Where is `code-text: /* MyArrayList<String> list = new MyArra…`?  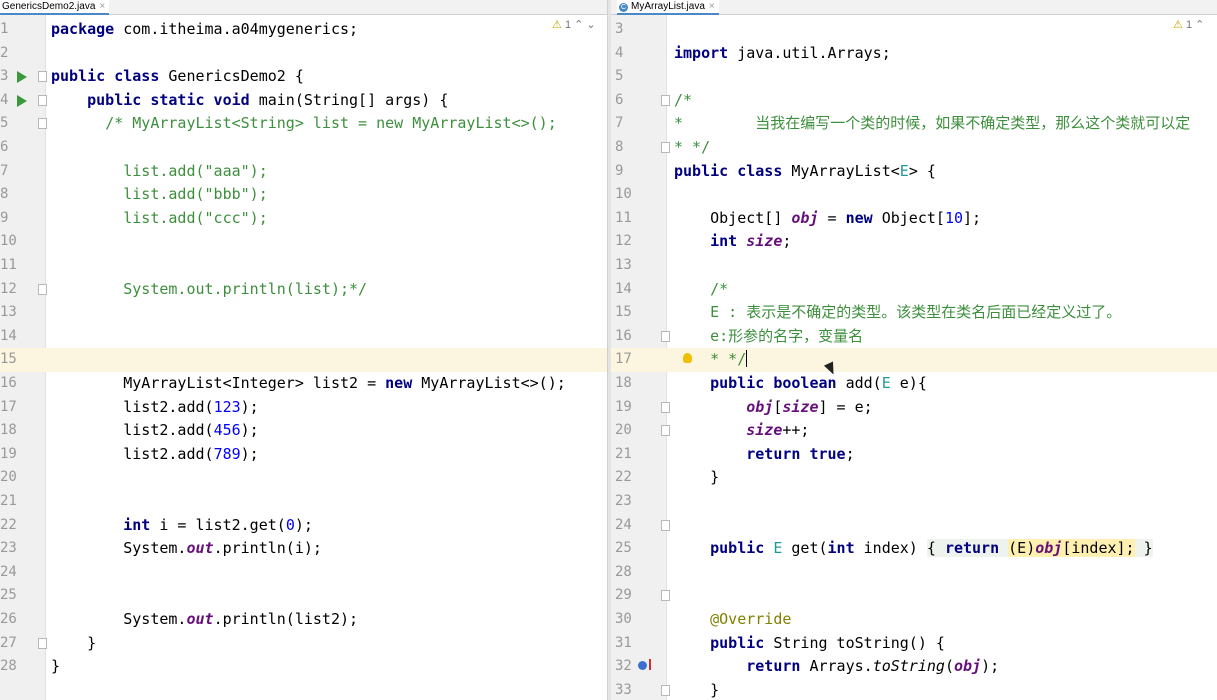
code-text: /* MyArrayList<String> list = new MyArra… is located at coordinates (304, 124).